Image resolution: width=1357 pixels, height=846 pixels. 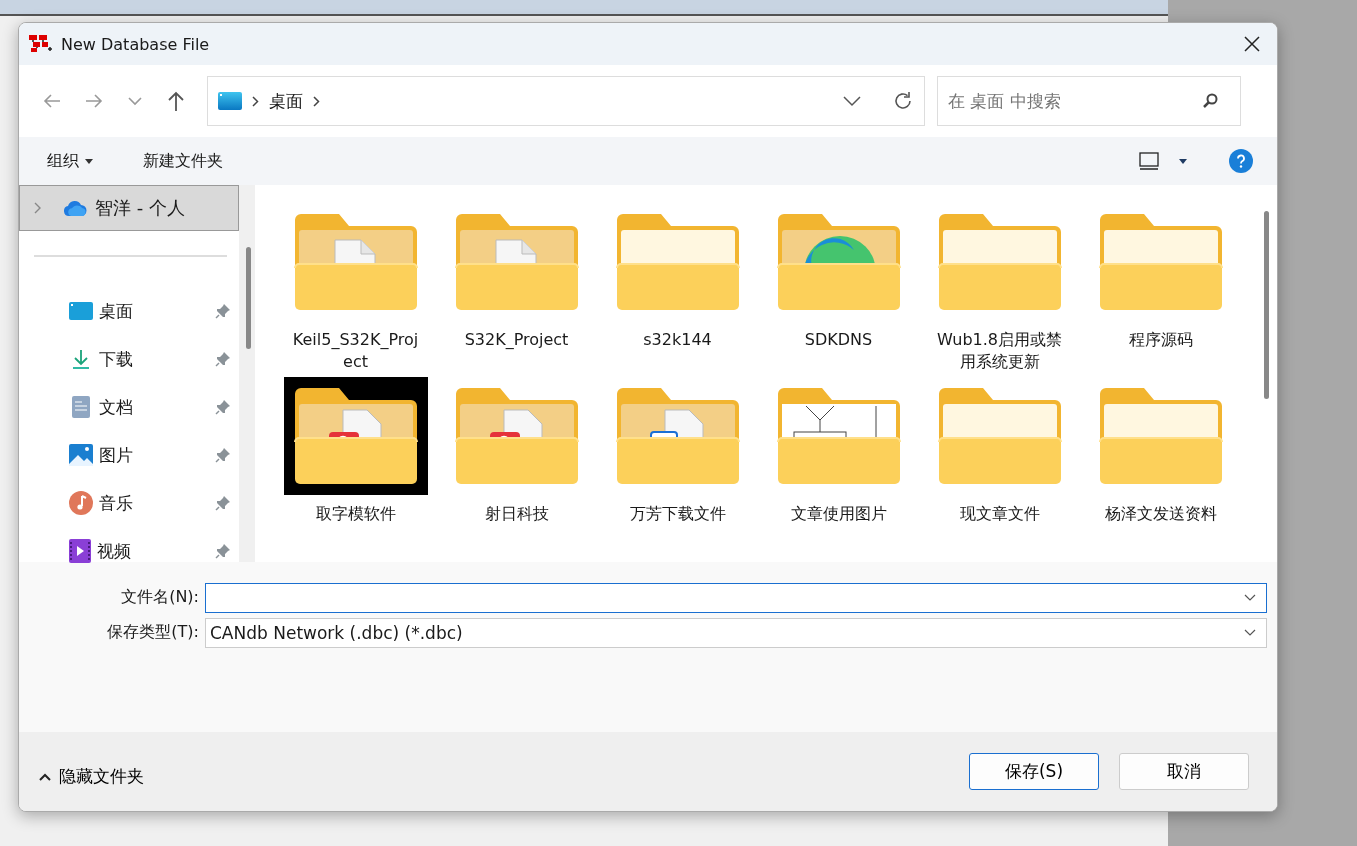 What do you see at coordinates (129, 208) in the screenshot?
I see `account-item: 智洋 - 个人` at bounding box center [129, 208].